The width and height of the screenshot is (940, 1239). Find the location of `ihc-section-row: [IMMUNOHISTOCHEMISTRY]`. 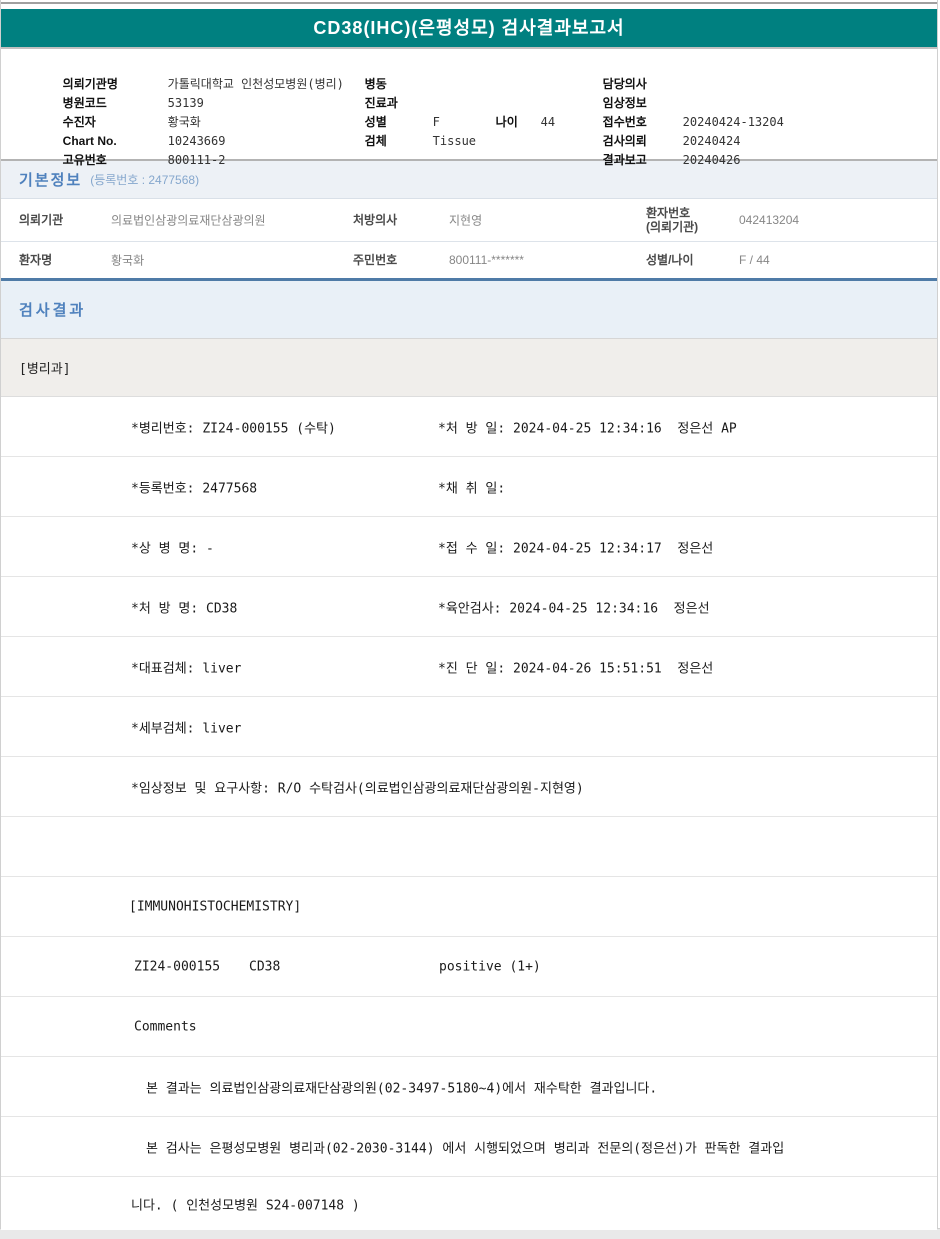

ihc-section-row: [IMMUNOHISTOCHEMISTRY] is located at coordinates (469, 907).